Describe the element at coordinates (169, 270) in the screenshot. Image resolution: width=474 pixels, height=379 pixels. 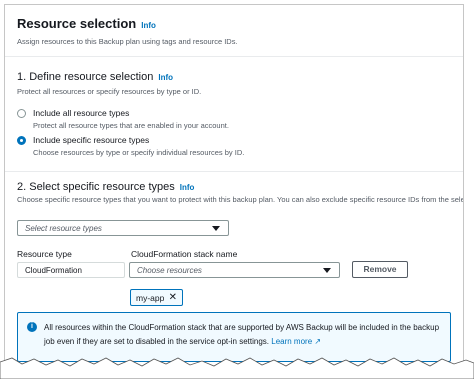
I see `stack-placeholder: Choose resources` at that location.